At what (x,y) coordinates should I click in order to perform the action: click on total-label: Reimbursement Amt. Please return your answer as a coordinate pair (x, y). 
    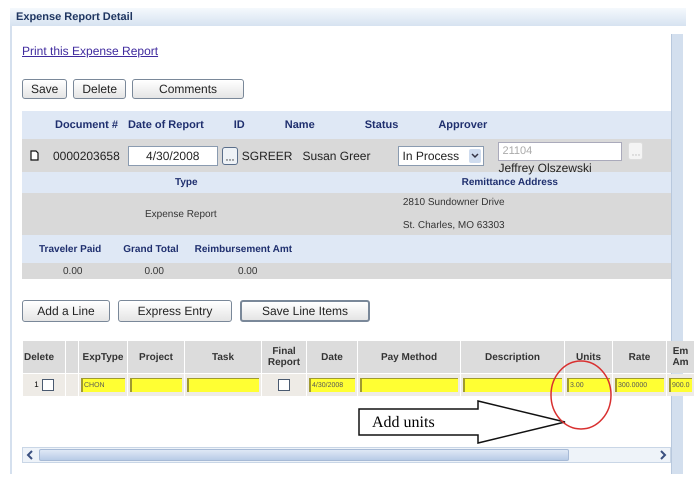
    Looking at the image, I should click on (243, 249).